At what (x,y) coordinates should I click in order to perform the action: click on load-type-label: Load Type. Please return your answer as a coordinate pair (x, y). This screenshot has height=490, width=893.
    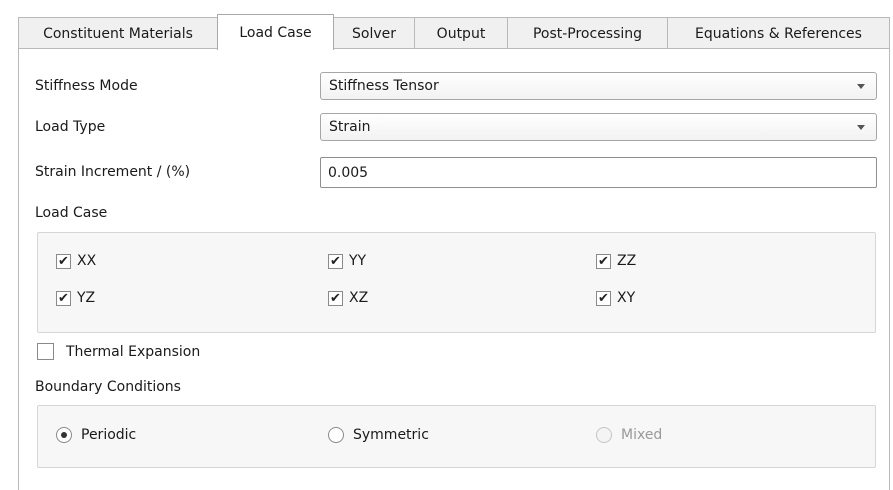
    Looking at the image, I should click on (70, 127).